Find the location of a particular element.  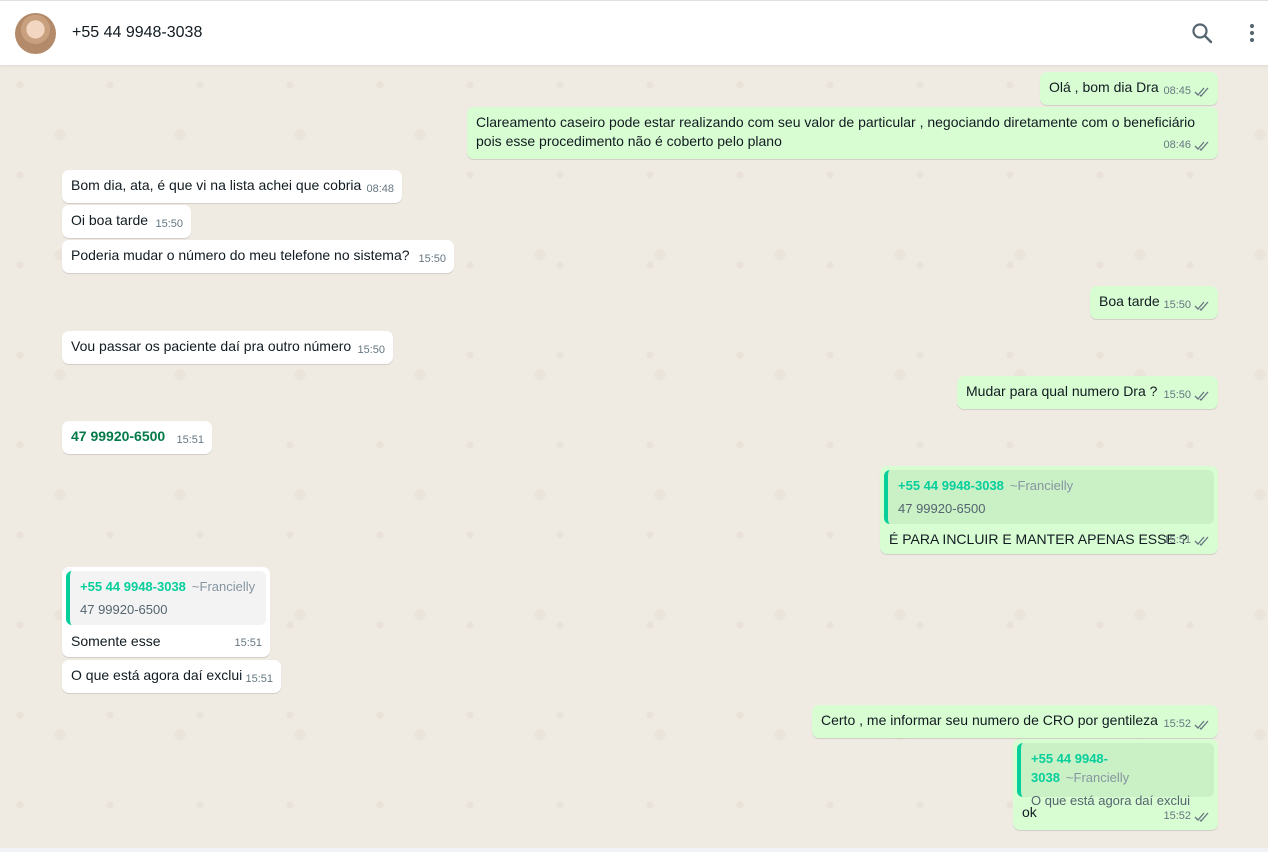

message-text: Oi boa tarde is located at coordinates (110, 220).